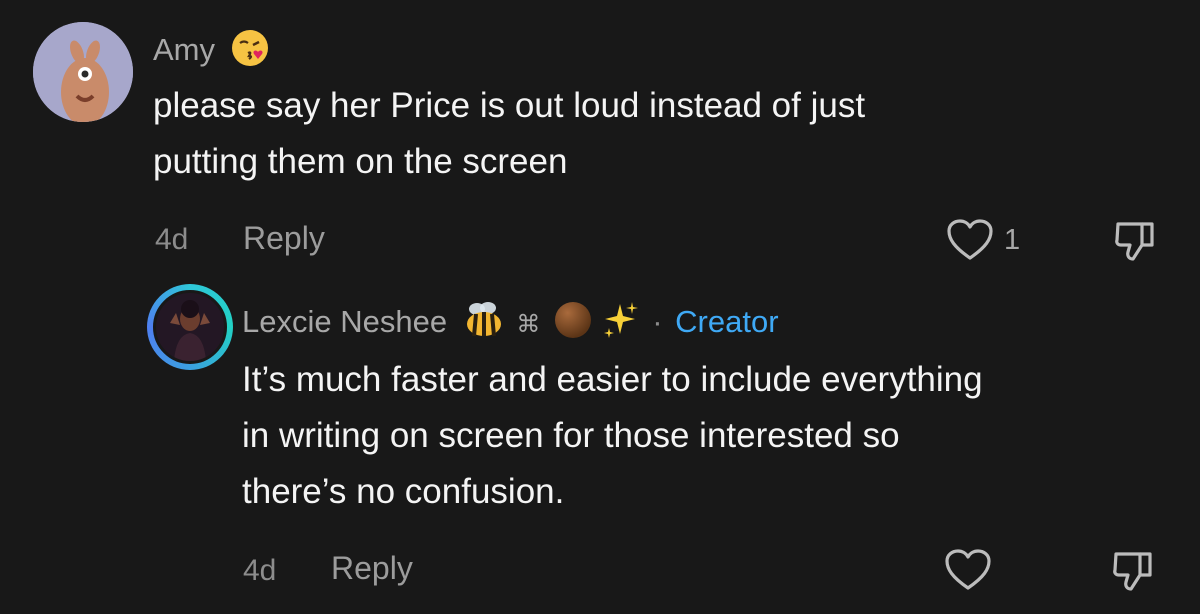 Image resolution: width=1200 pixels, height=614 pixels. What do you see at coordinates (620, 324) in the screenshot?
I see `sparkles-emoji-icon` at bounding box center [620, 324].